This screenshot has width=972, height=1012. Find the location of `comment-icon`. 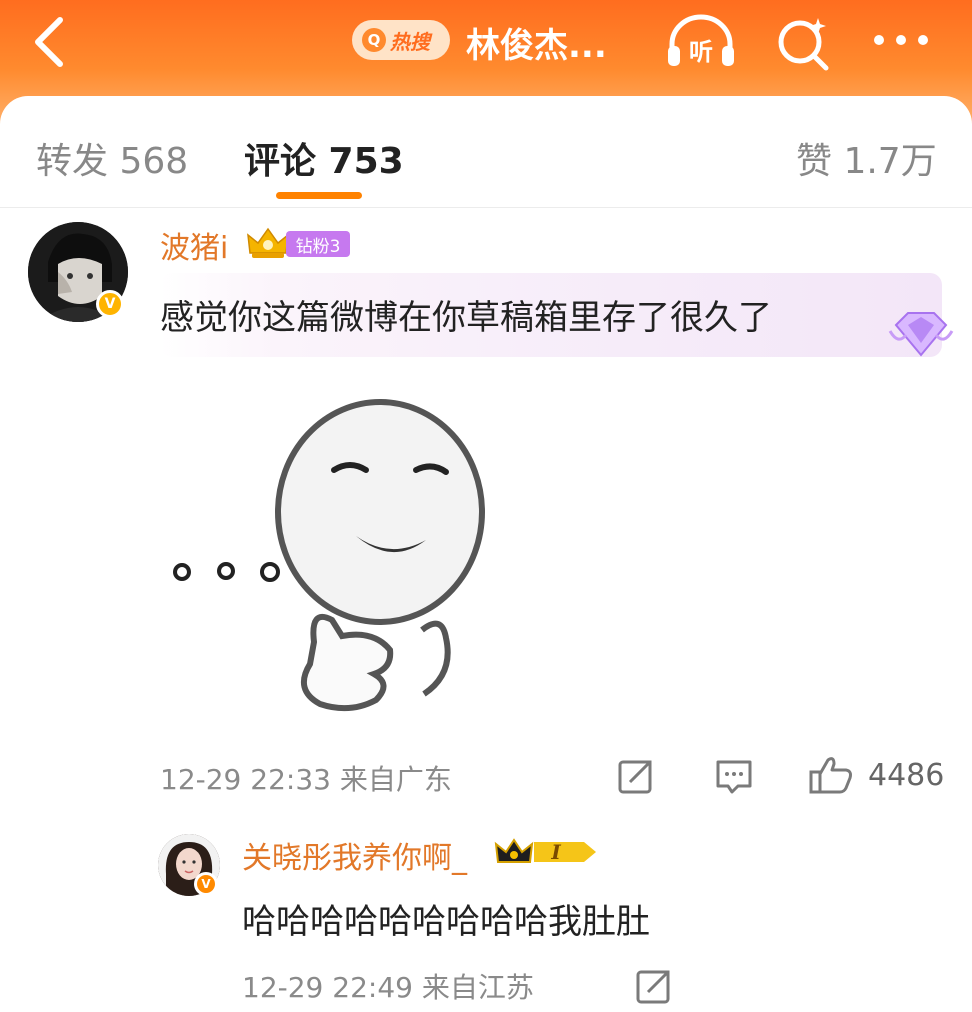

comment-icon is located at coordinates (734, 777).